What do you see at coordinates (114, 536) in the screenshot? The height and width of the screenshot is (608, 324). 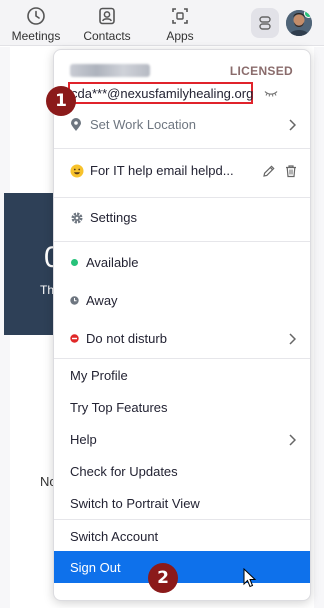 I see `switch-account-label: Switch Account` at bounding box center [114, 536].